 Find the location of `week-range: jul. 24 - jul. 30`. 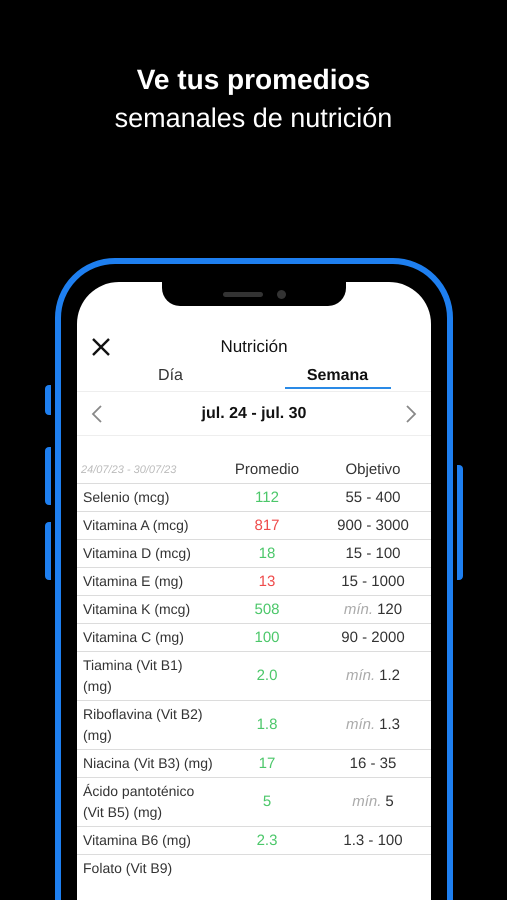

week-range: jul. 24 - jul. 30 is located at coordinates (254, 414).